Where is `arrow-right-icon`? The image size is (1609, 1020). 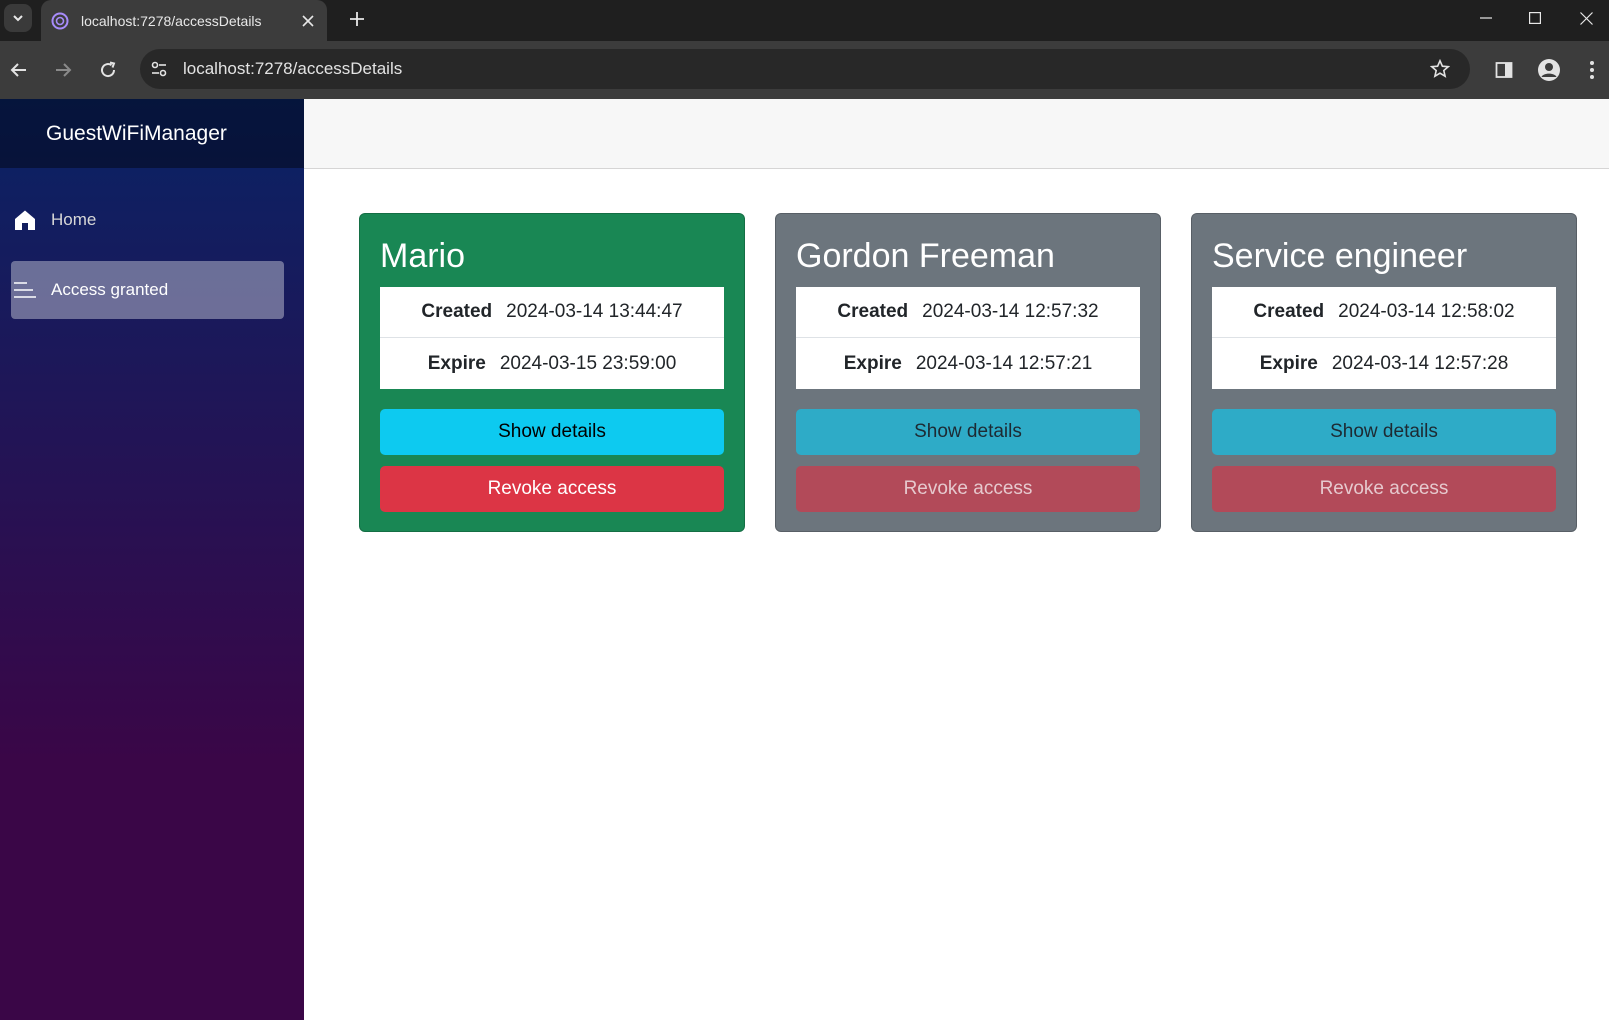 arrow-right-icon is located at coordinates (64, 70).